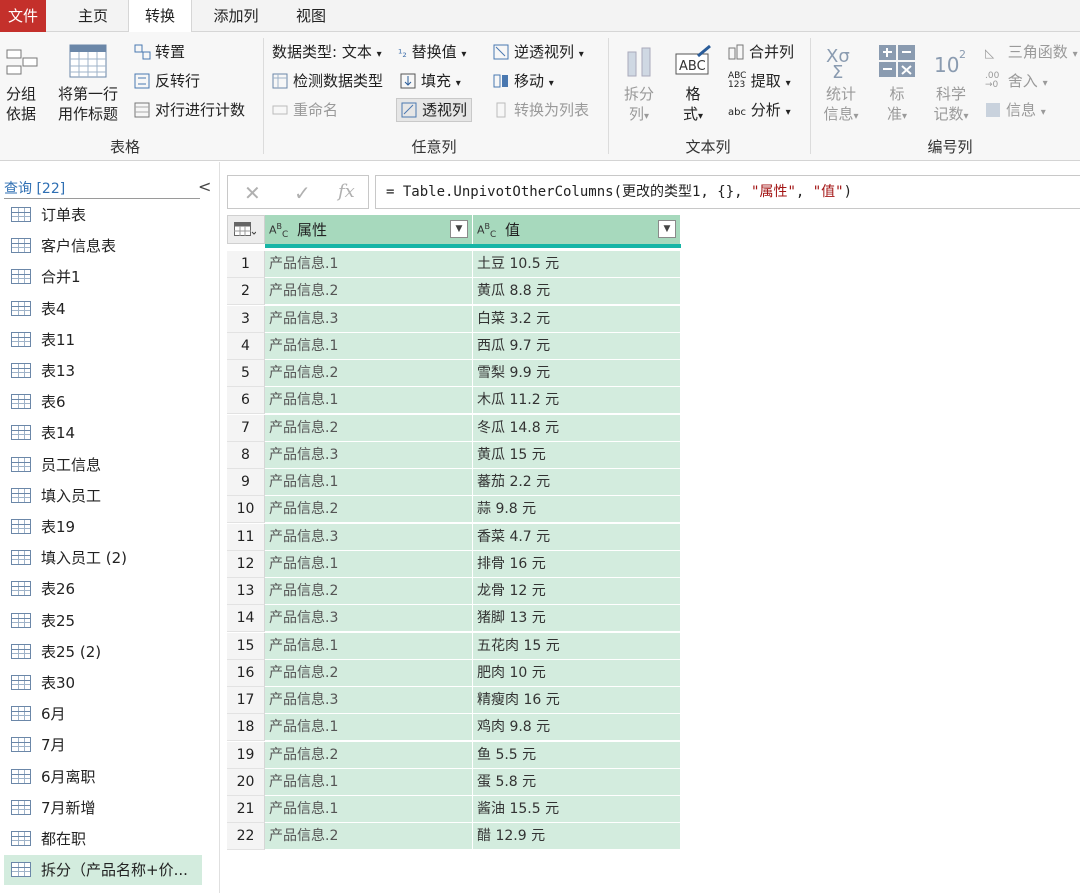  Describe the element at coordinates (160, 16) in the screenshot. I see `tab-transform: 转换` at that location.